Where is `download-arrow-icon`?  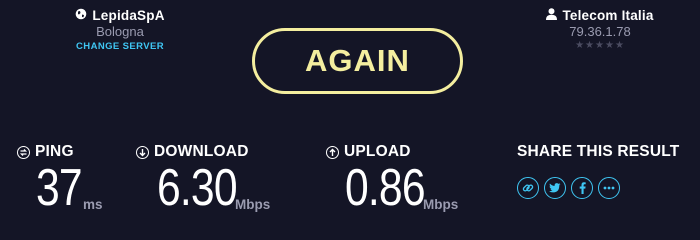
download-arrow-icon is located at coordinates (142, 152).